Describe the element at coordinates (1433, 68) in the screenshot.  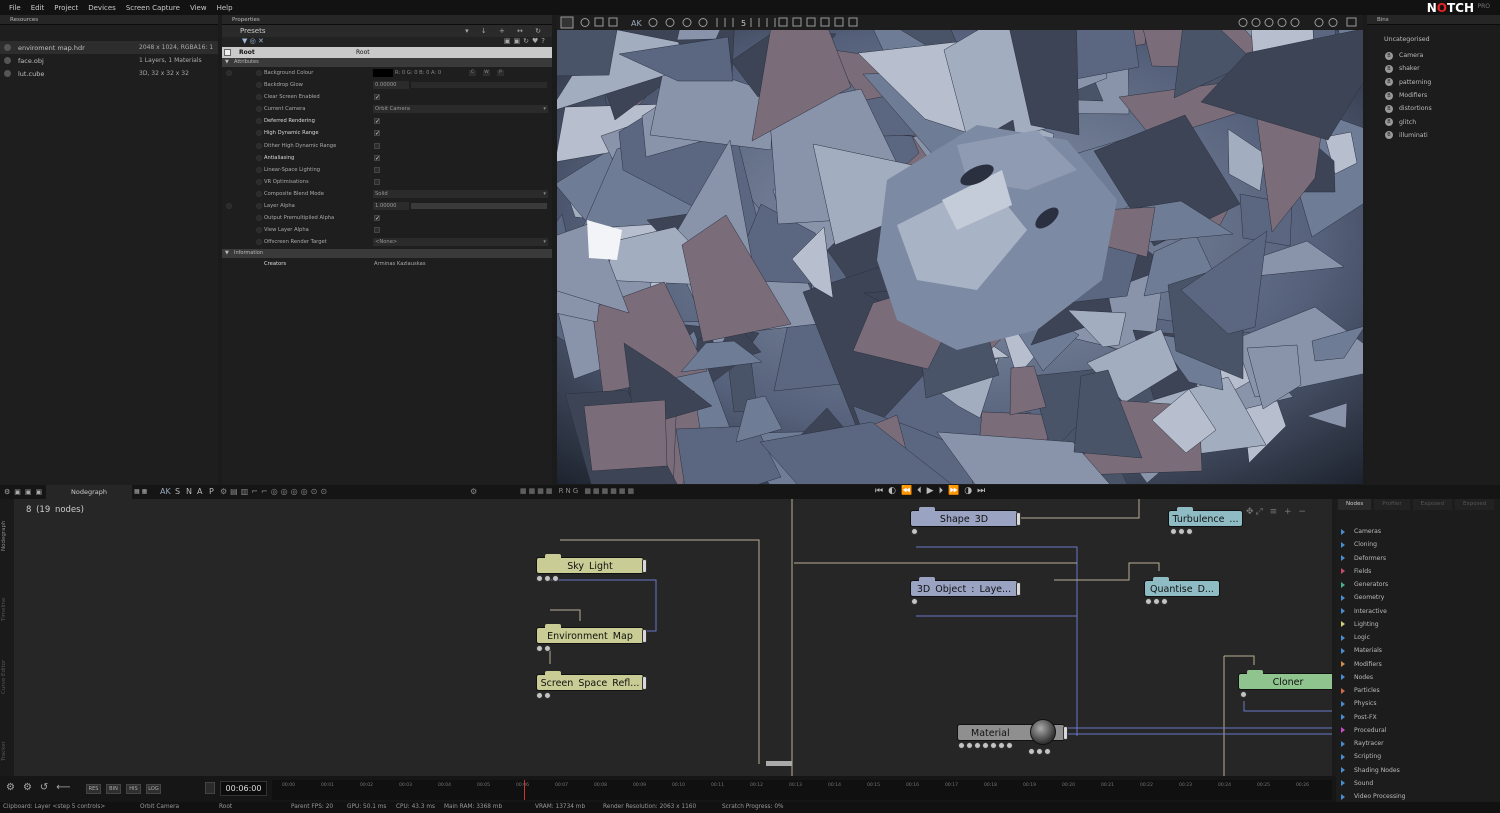
I see `bin-item: Bshaker` at that location.